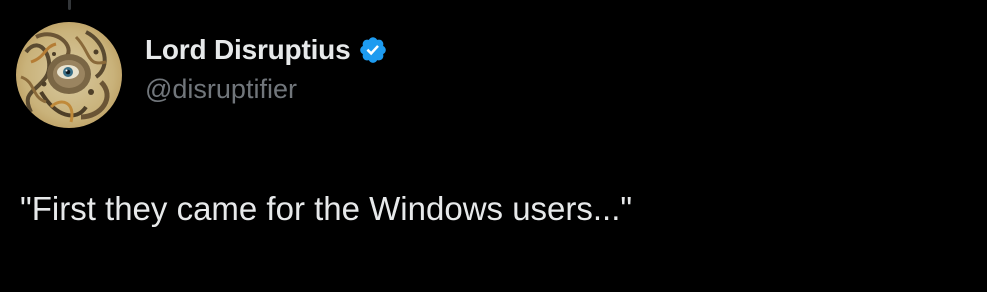 The image size is (987, 292). I want to click on name-row: Lord Disruptius, so click(266, 50).